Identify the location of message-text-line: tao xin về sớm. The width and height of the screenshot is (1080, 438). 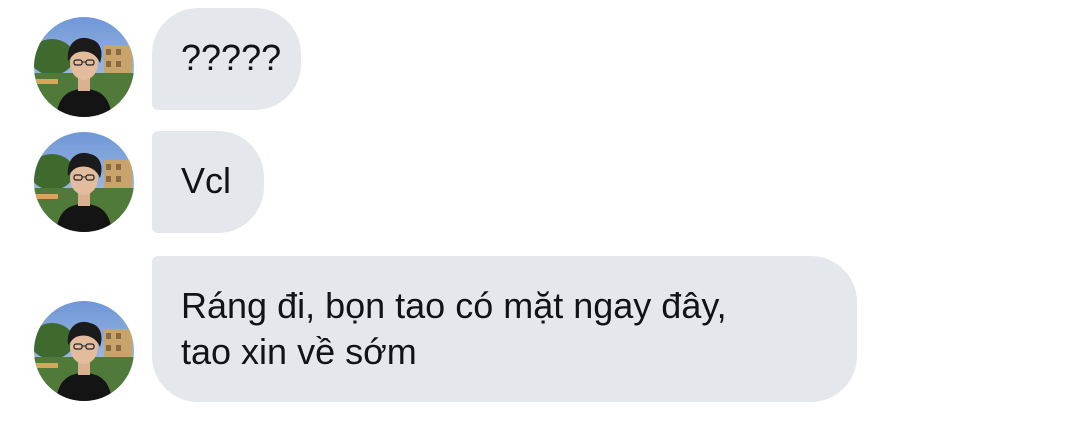
(299, 351).